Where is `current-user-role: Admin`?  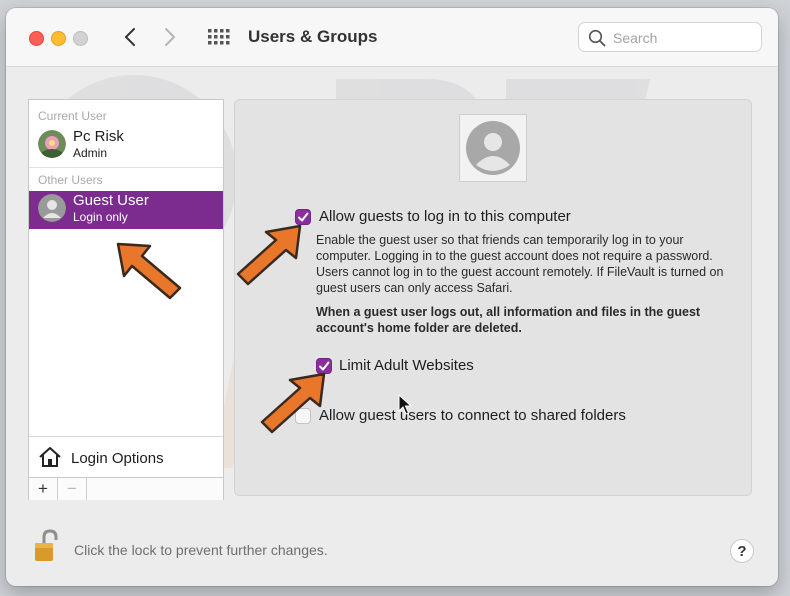 current-user-role: Admin is located at coordinates (90, 153).